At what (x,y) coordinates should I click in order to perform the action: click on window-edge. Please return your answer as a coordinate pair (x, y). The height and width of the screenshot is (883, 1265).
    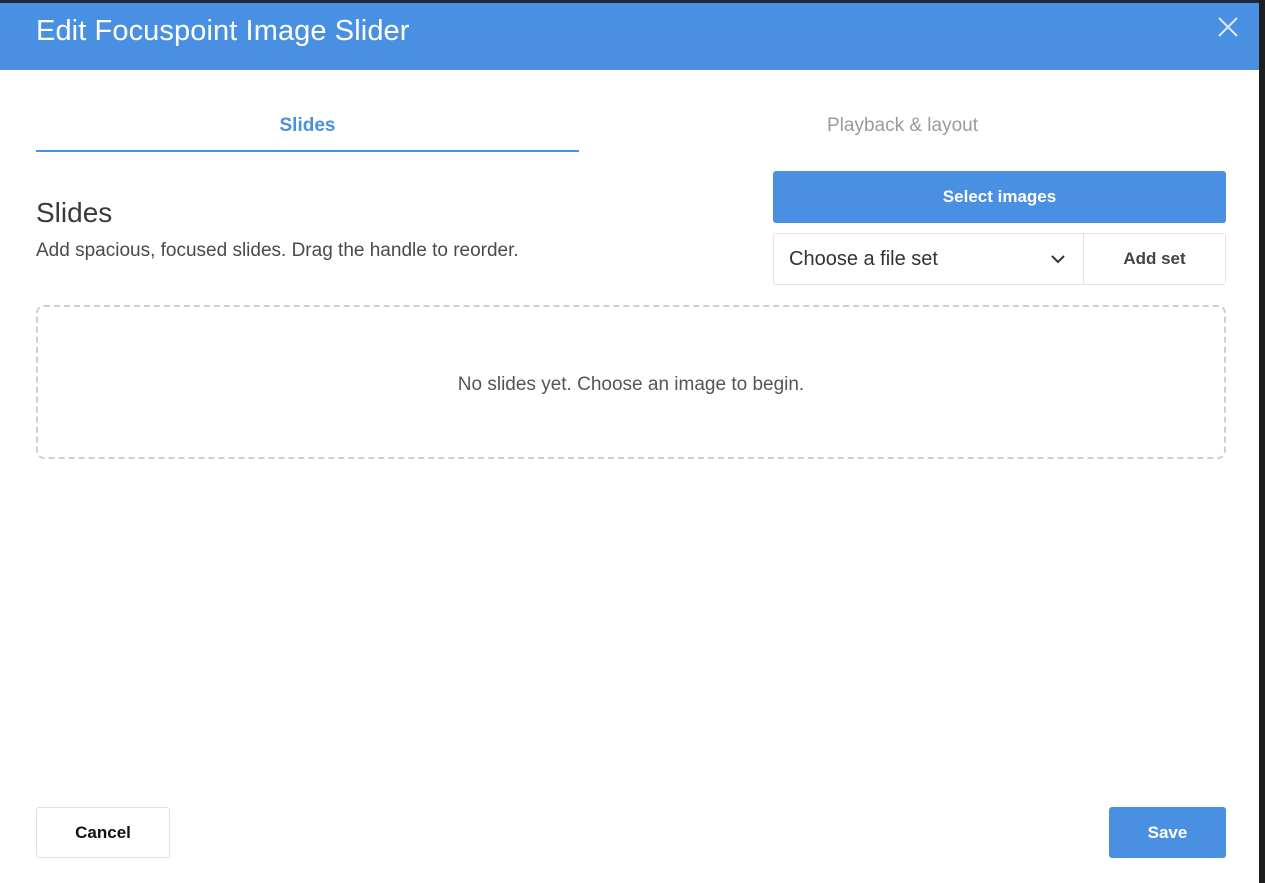
    Looking at the image, I should click on (1262, 441).